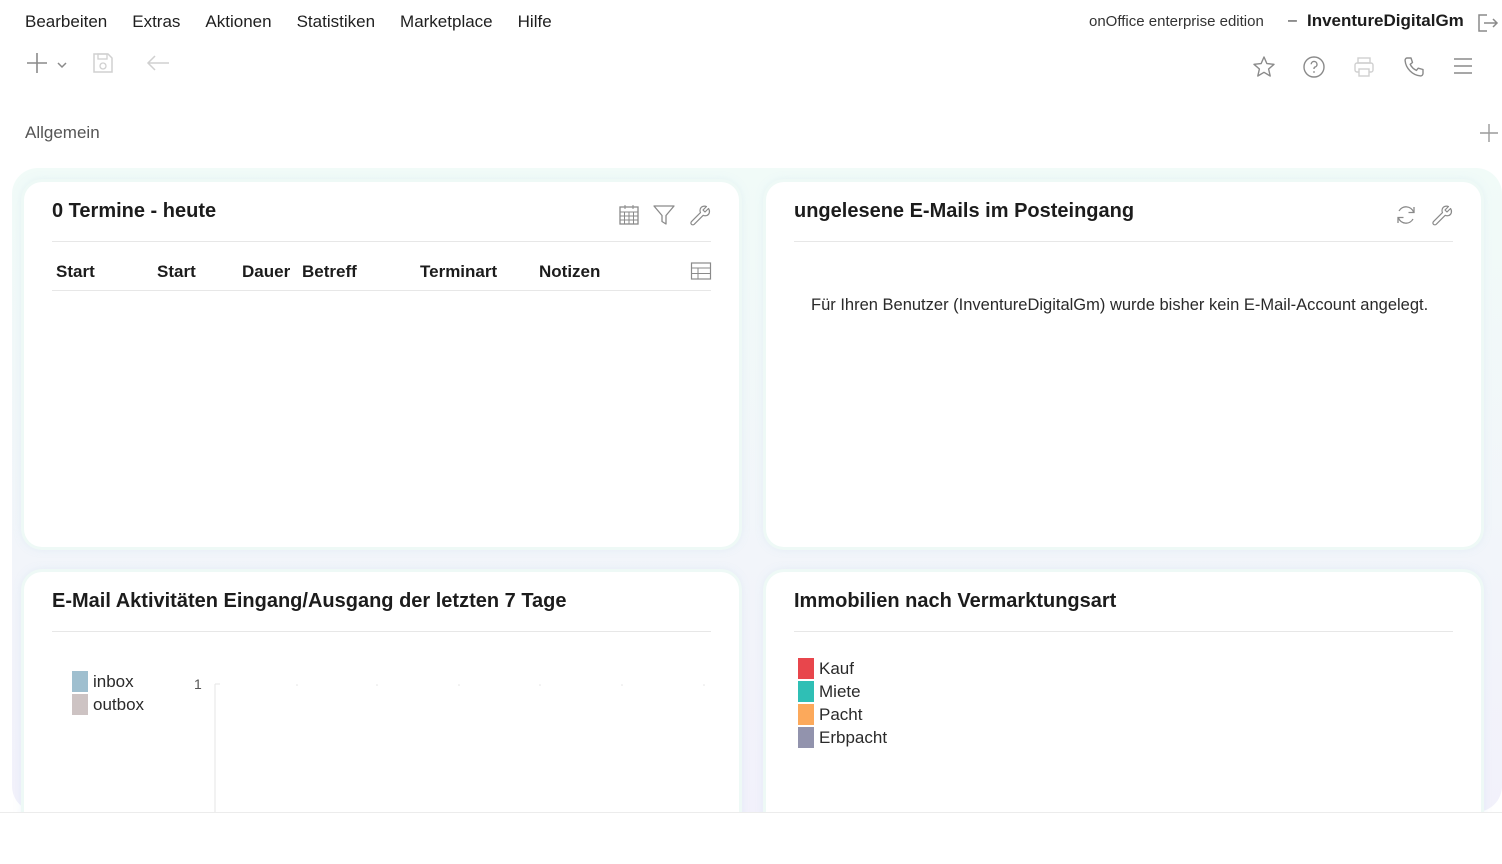  Describe the element at coordinates (853, 737) in the screenshot. I see `legend-label: Erbpacht` at that location.